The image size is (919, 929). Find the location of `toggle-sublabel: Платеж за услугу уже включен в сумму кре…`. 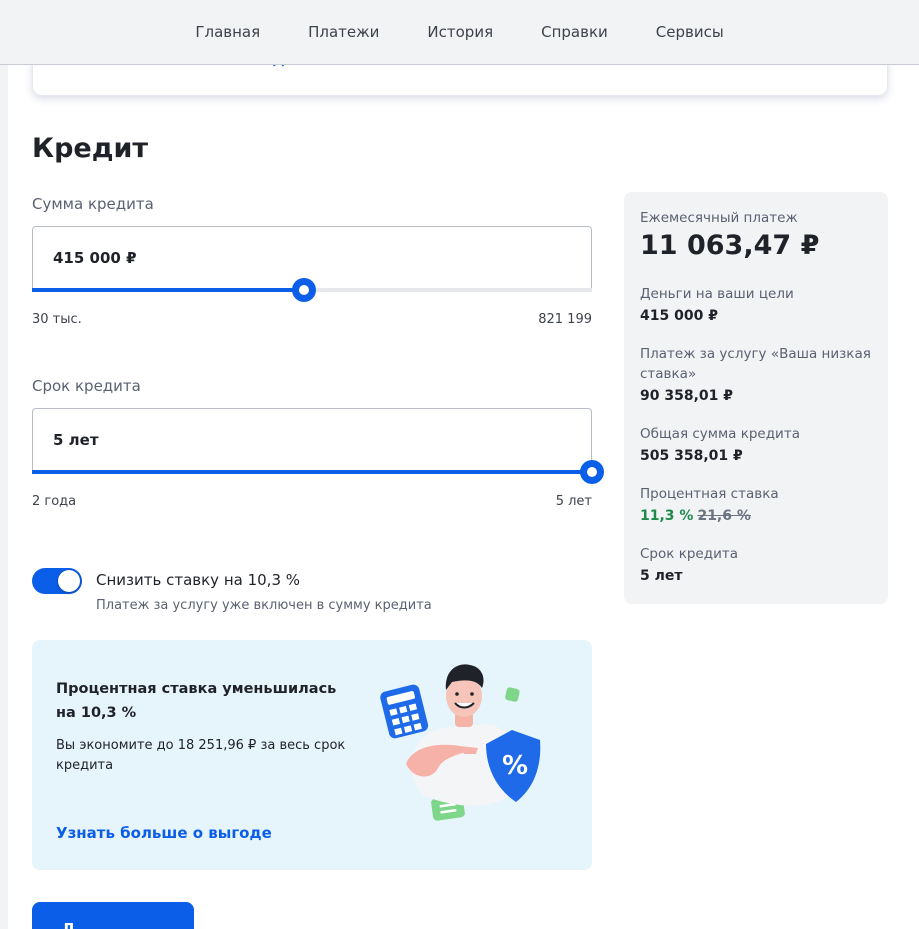

toggle-sublabel: Платеж за услугу уже включен в сумму кре… is located at coordinates (264, 605).